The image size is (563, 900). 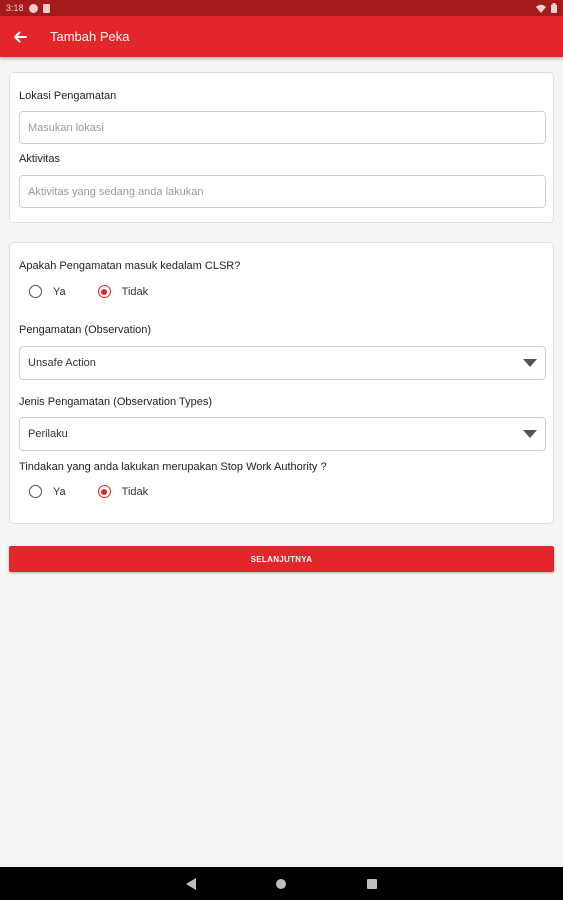 What do you see at coordinates (130, 266) in the screenshot?
I see `clsr-question-label: Apakah Pengamatan masuk kedalam CLSR?` at bounding box center [130, 266].